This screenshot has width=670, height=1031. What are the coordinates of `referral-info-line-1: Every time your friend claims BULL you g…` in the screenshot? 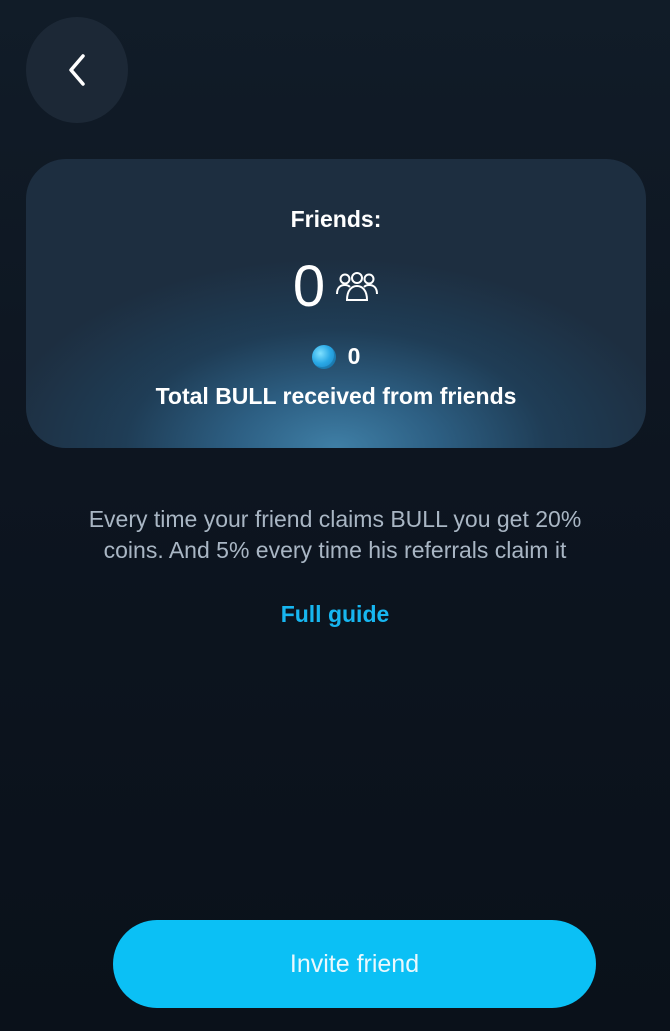 It's located at (335, 519).